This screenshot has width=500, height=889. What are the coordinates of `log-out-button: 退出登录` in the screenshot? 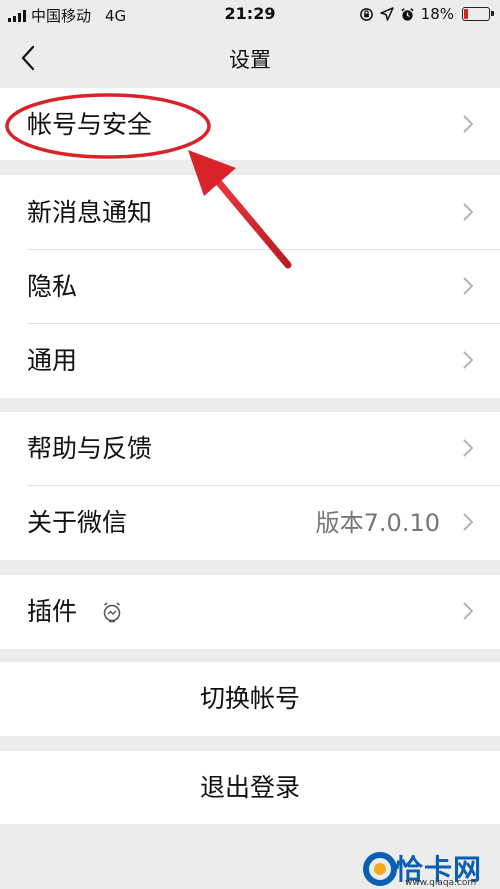 It's located at (250, 787).